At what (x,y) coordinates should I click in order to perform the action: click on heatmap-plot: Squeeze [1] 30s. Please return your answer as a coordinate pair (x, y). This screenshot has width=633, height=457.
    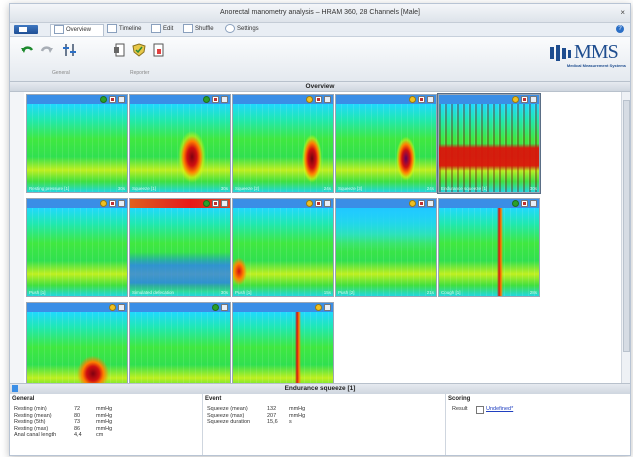
    Looking at the image, I should click on (180, 148).